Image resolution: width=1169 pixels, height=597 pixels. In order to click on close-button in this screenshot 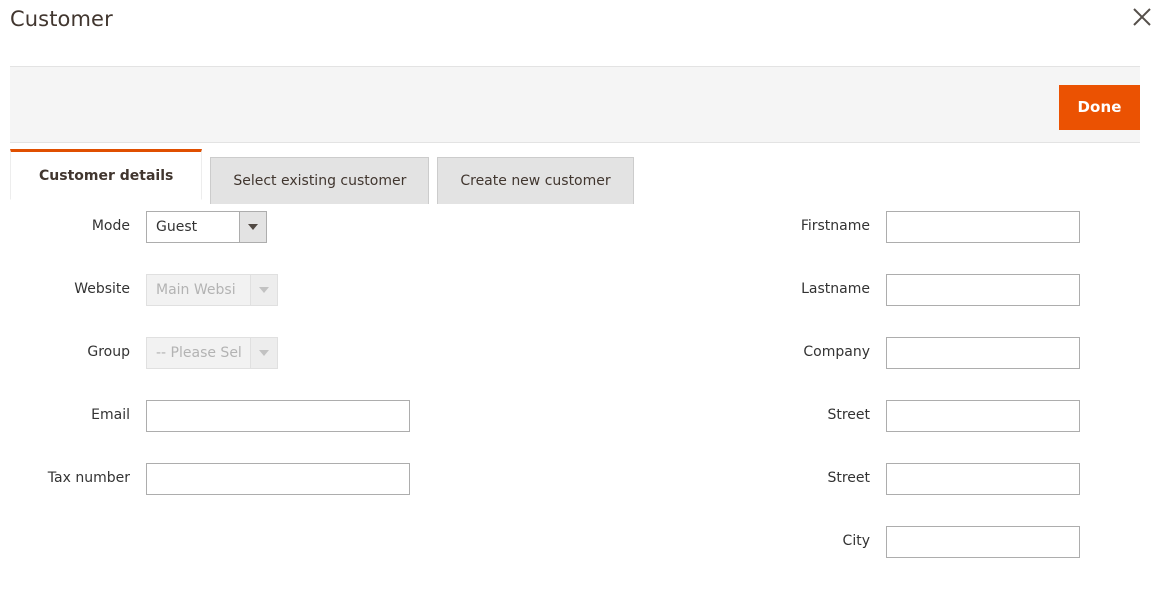, I will do `click(1142, 17)`.